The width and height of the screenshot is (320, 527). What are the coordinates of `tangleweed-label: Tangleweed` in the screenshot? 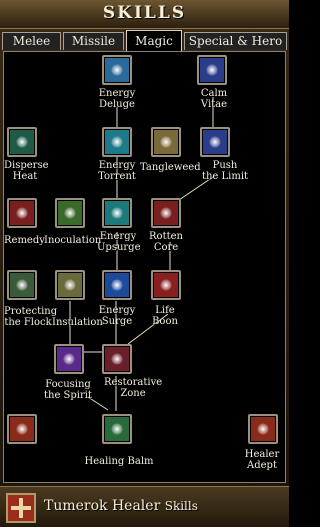 It's located at (170, 167).